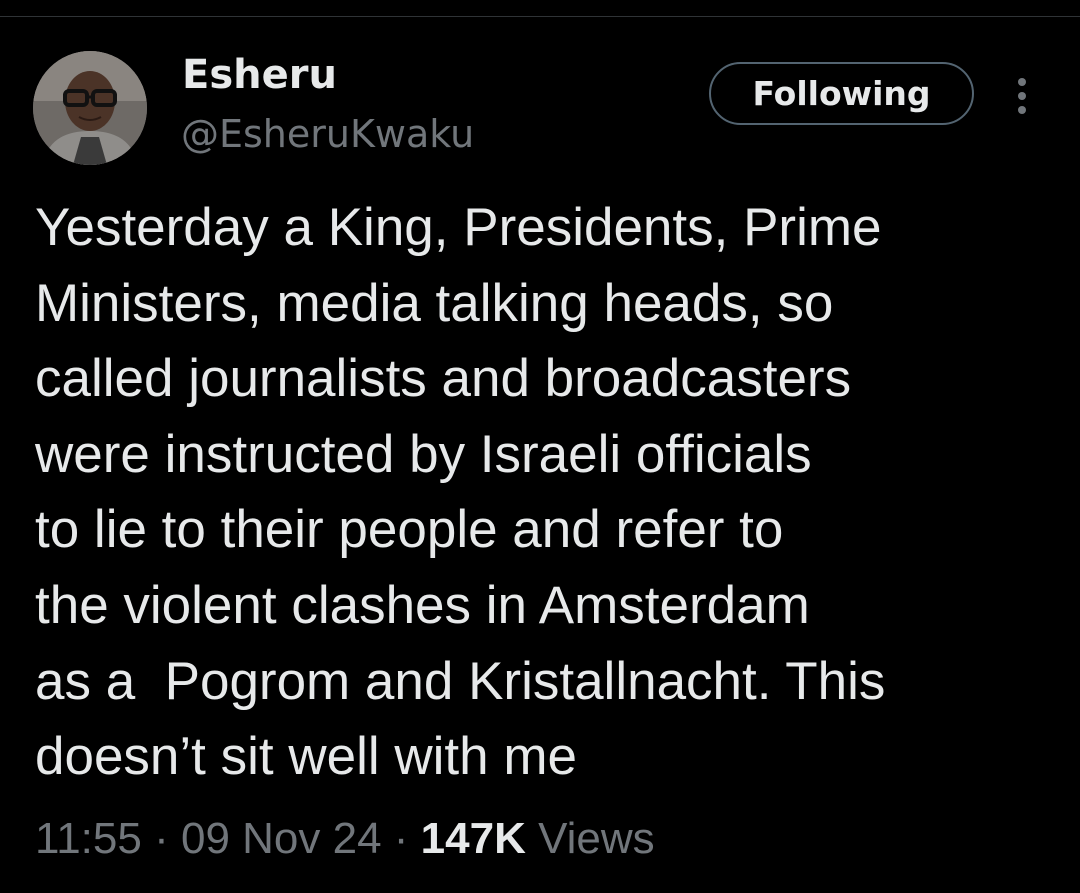 This screenshot has height=893, width=1080. Describe the element at coordinates (306, 757) in the screenshot. I see `tweet-text-line: doesn’t sit well with me` at that location.